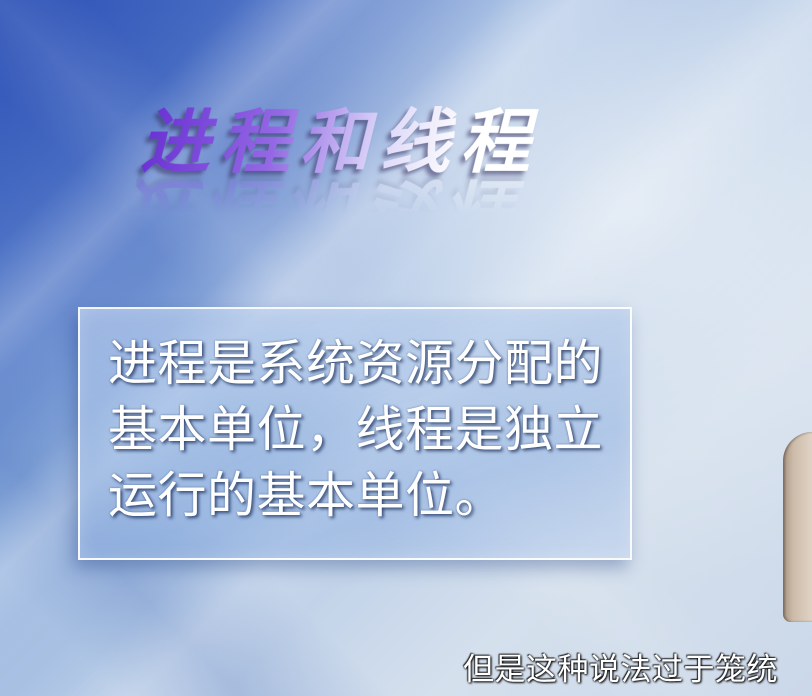 Image resolution: width=812 pixels, height=696 pixels. Describe the element at coordinates (620, 670) in the screenshot. I see `caption-subtitle: 但是这种说法过于笼统` at that location.